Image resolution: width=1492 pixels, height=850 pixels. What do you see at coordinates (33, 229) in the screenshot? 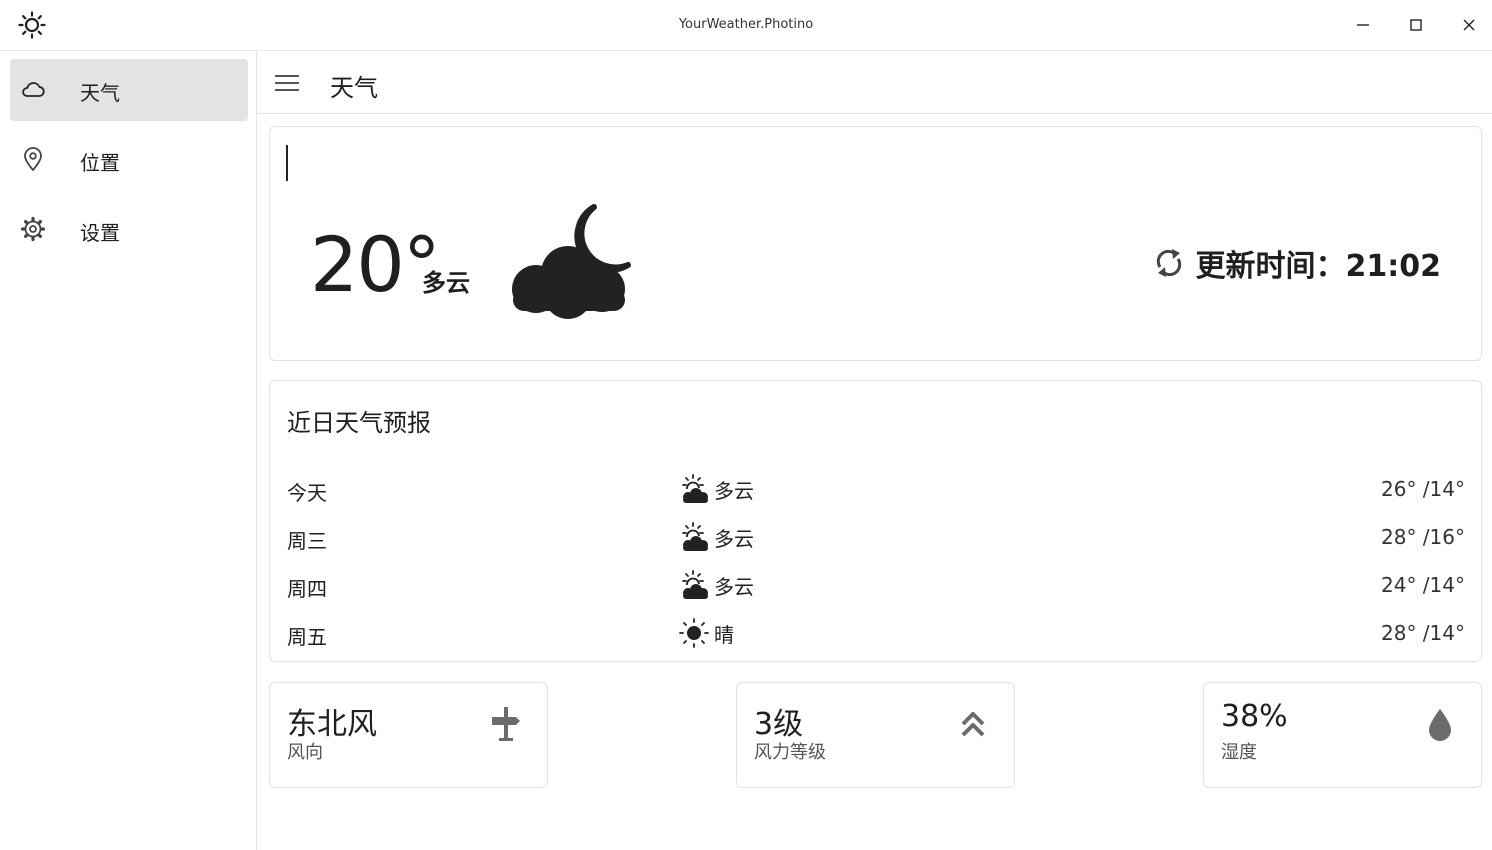
I see `gear-icon` at bounding box center [33, 229].